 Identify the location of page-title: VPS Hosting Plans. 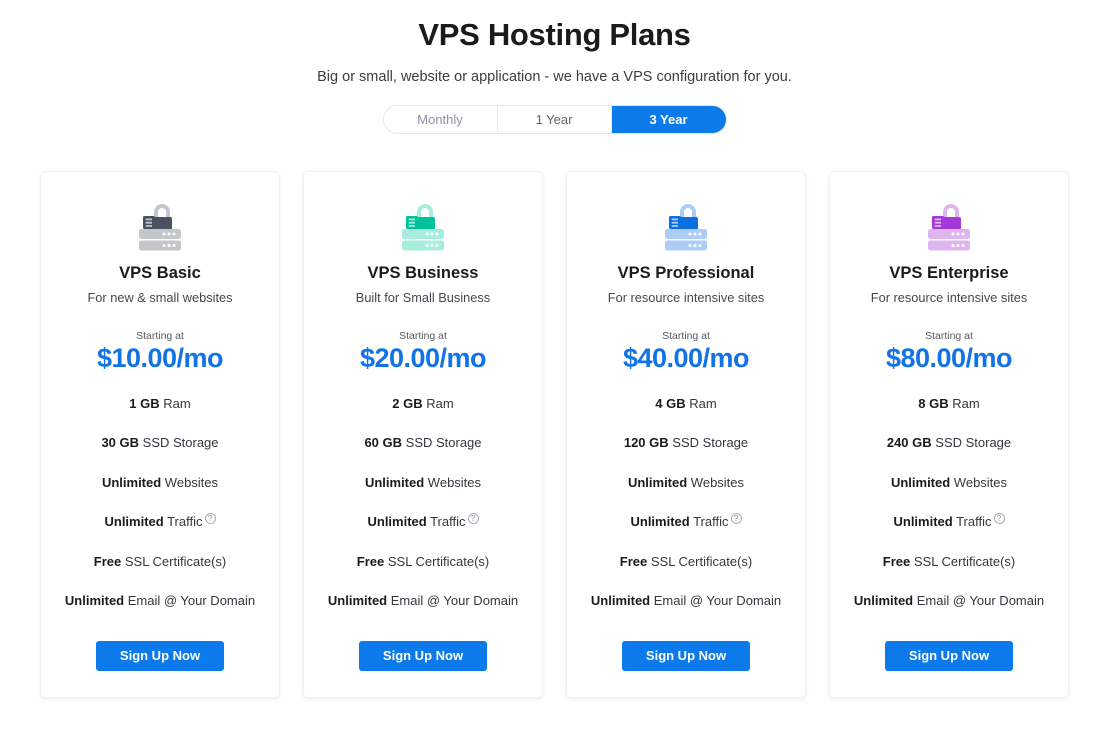
(554, 34).